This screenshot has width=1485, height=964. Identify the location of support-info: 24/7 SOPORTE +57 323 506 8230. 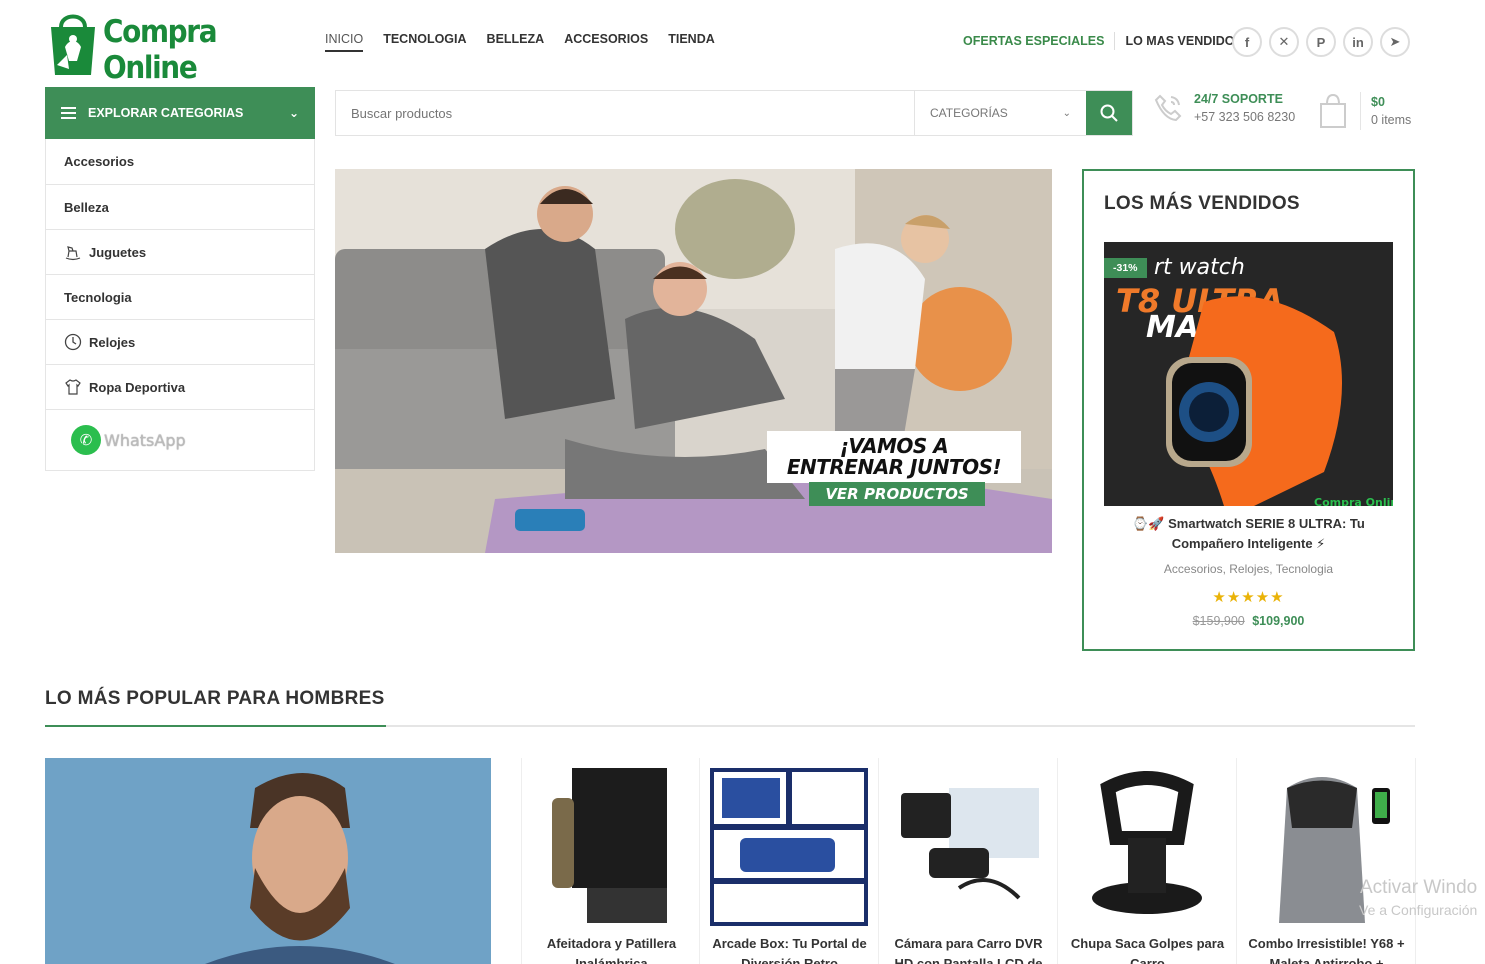
(1223, 108).